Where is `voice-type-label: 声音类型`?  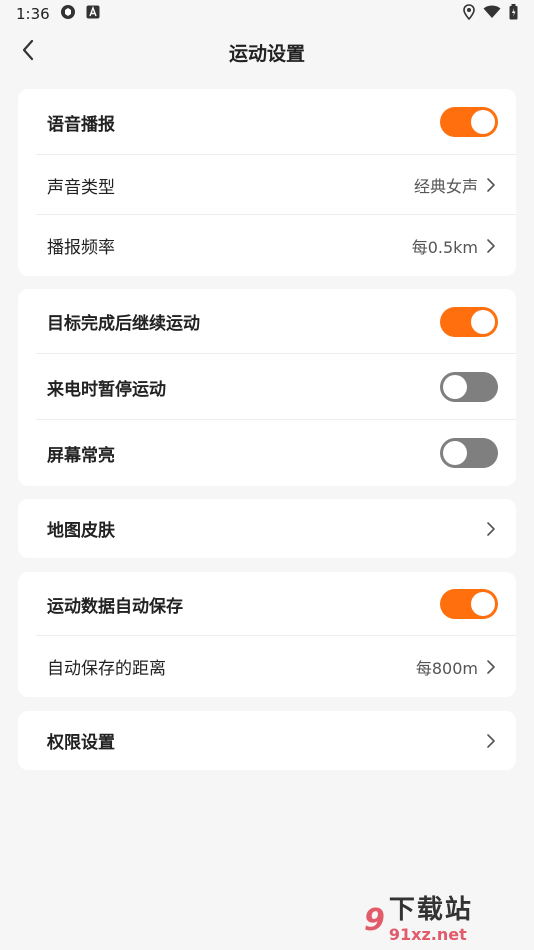 voice-type-label: 声音类型 is located at coordinates (81, 187).